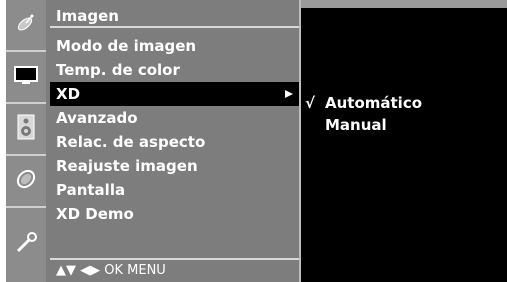  What do you see at coordinates (131, 142) in the screenshot?
I see `menu-item-label: Relac. de aspecto` at bounding box center [131, 142].